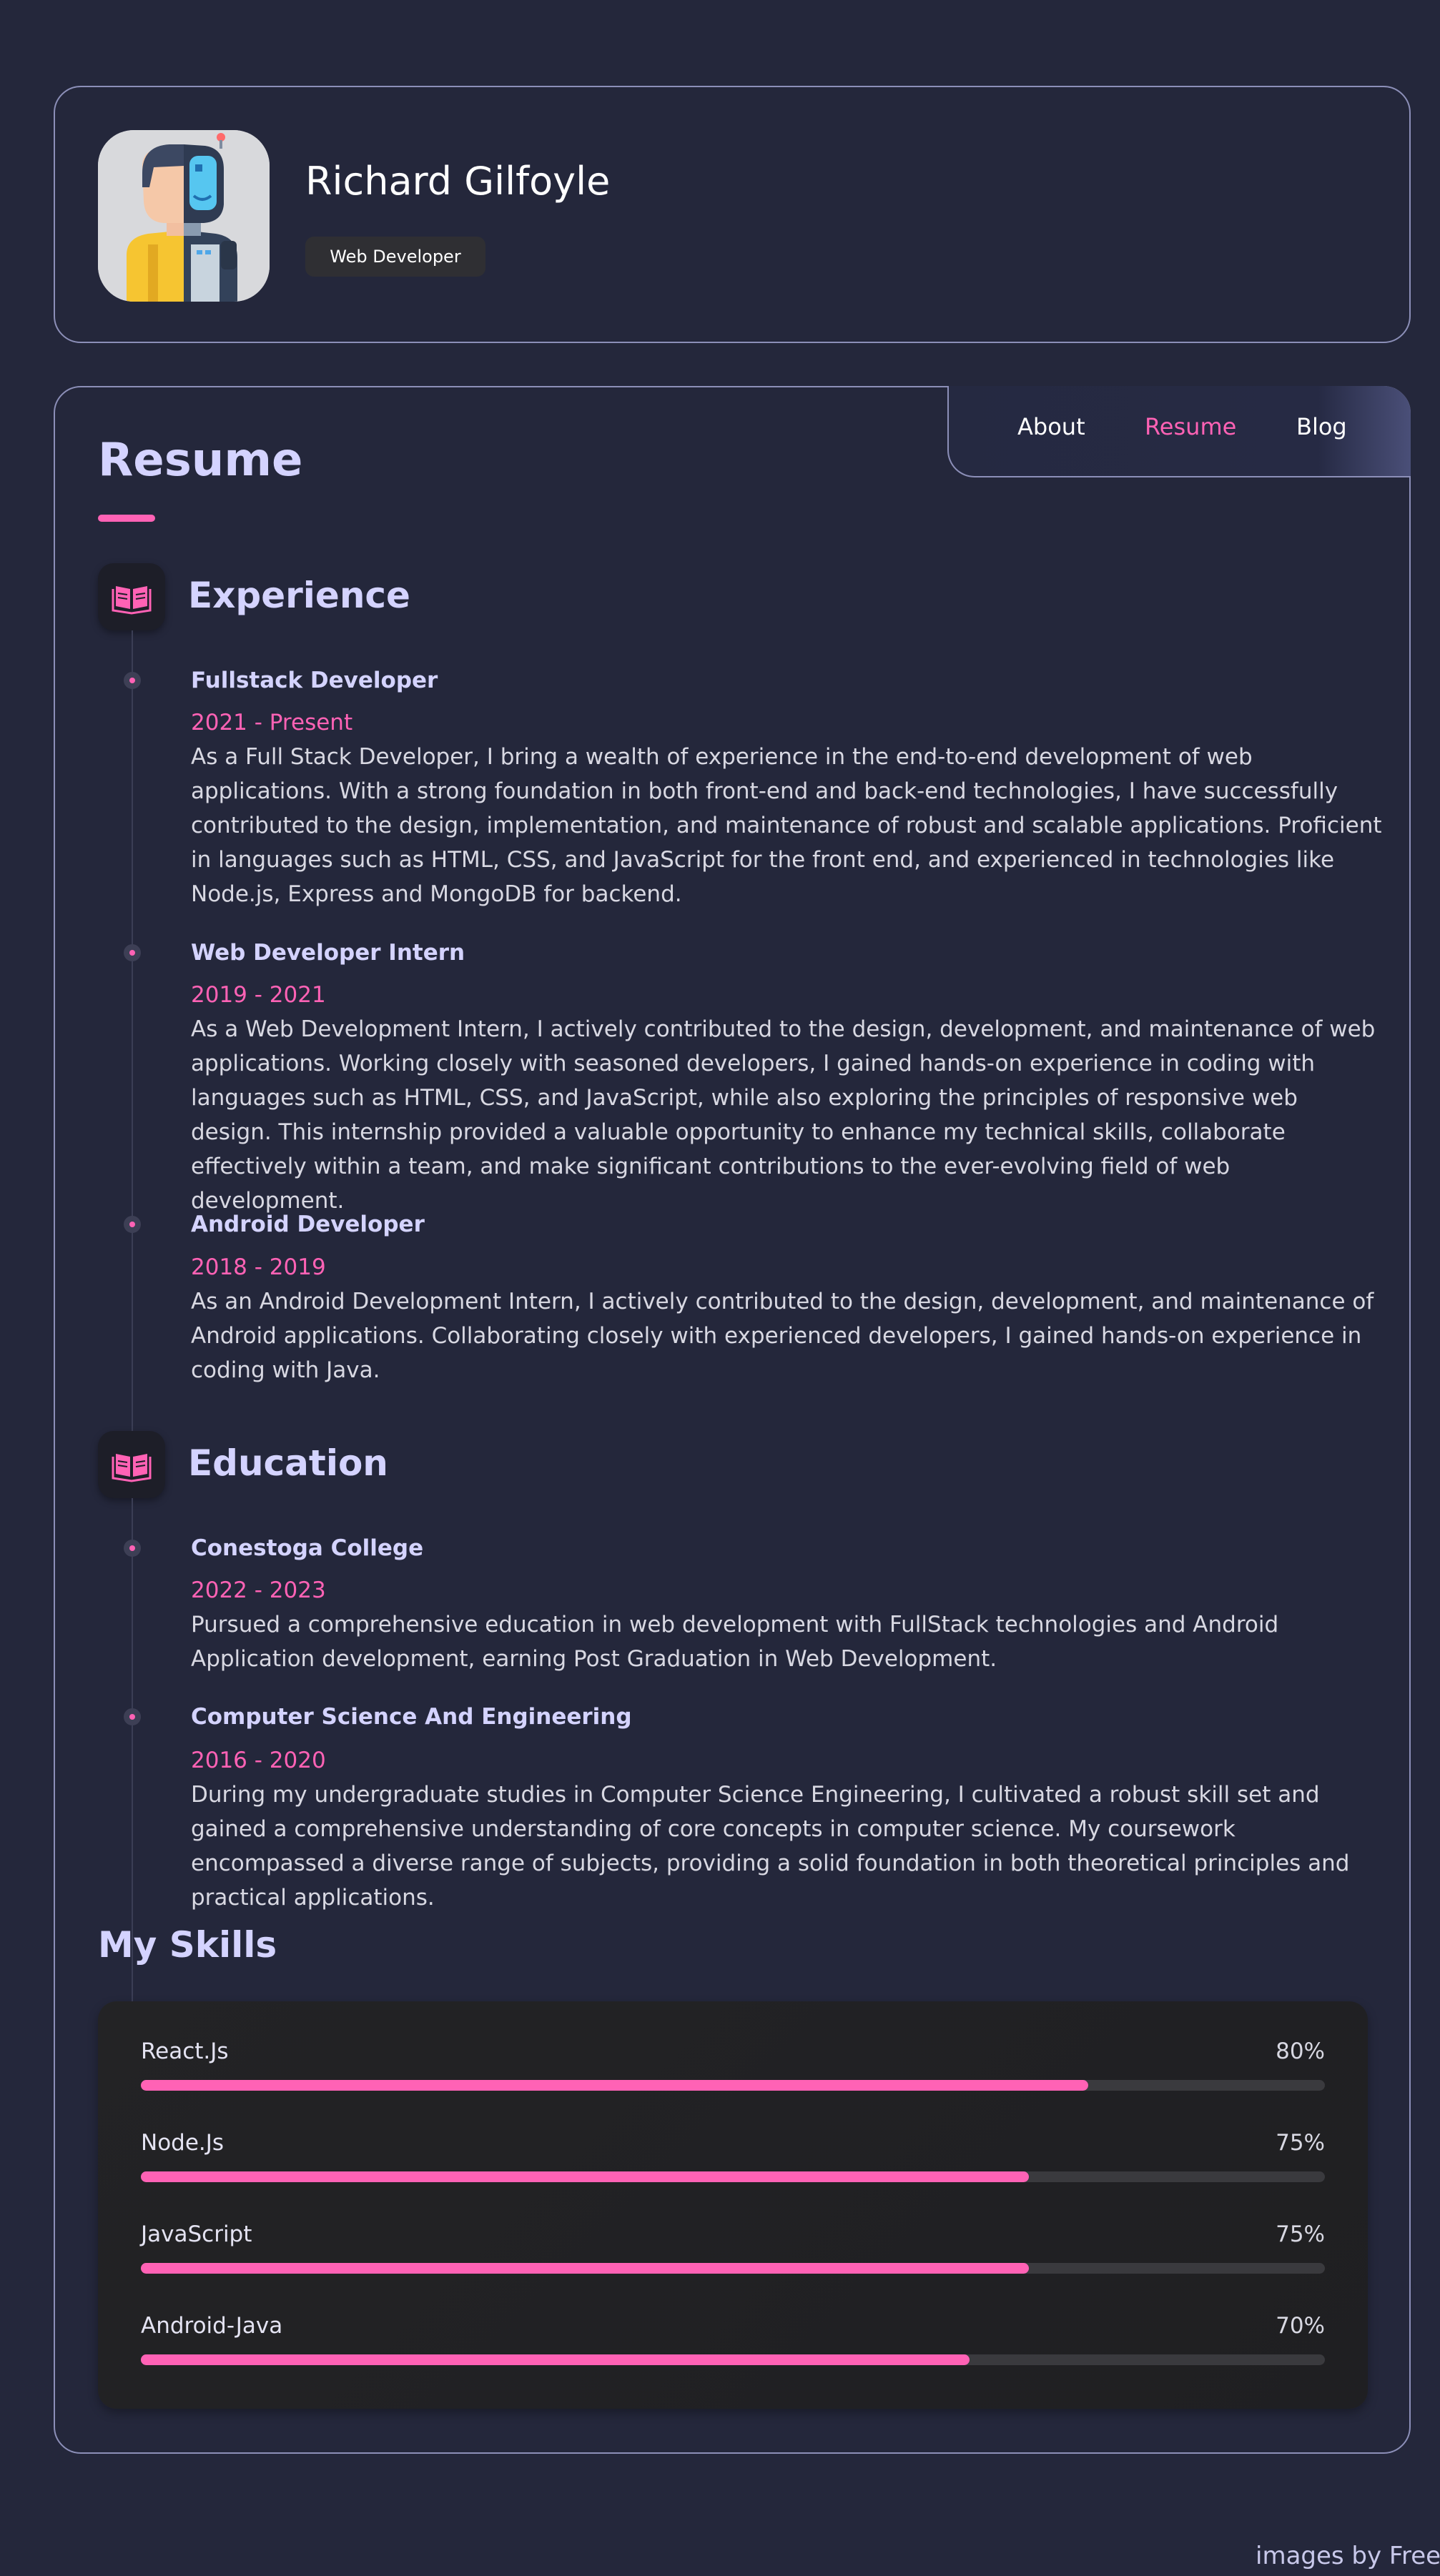 This screenshot has width=1440, height=2576. I want to click on experience-item-title: Web Developer Intern, so click(328, 953).